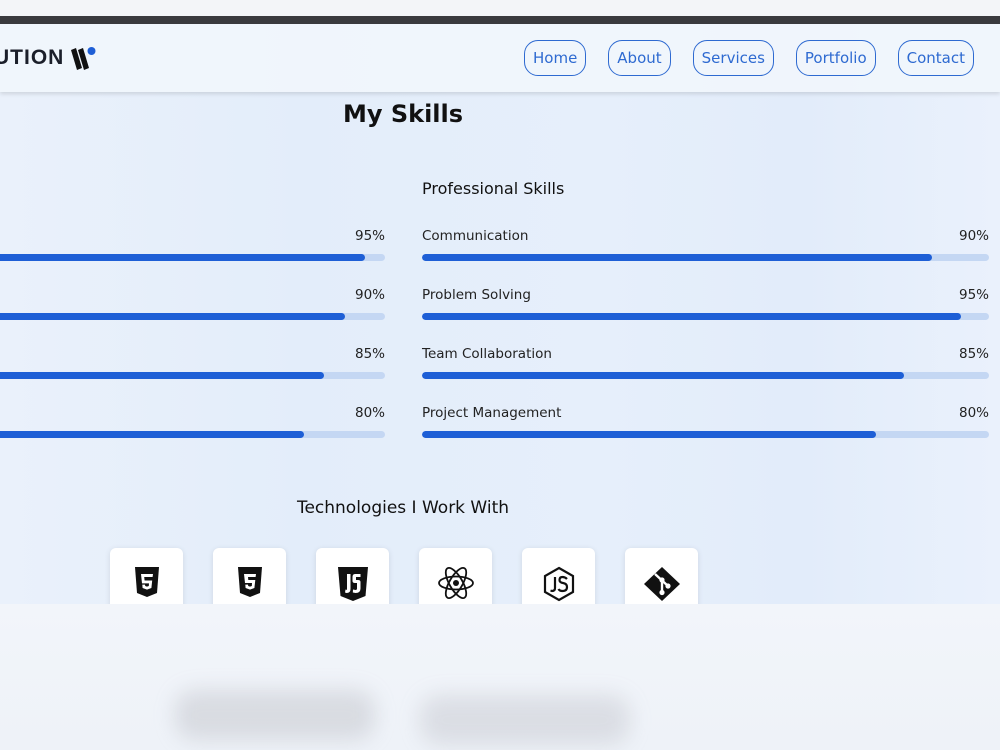 Image resolution: width=1000 pixels, height=750 pixels. I want to click on git-icon, so click(661, 584).